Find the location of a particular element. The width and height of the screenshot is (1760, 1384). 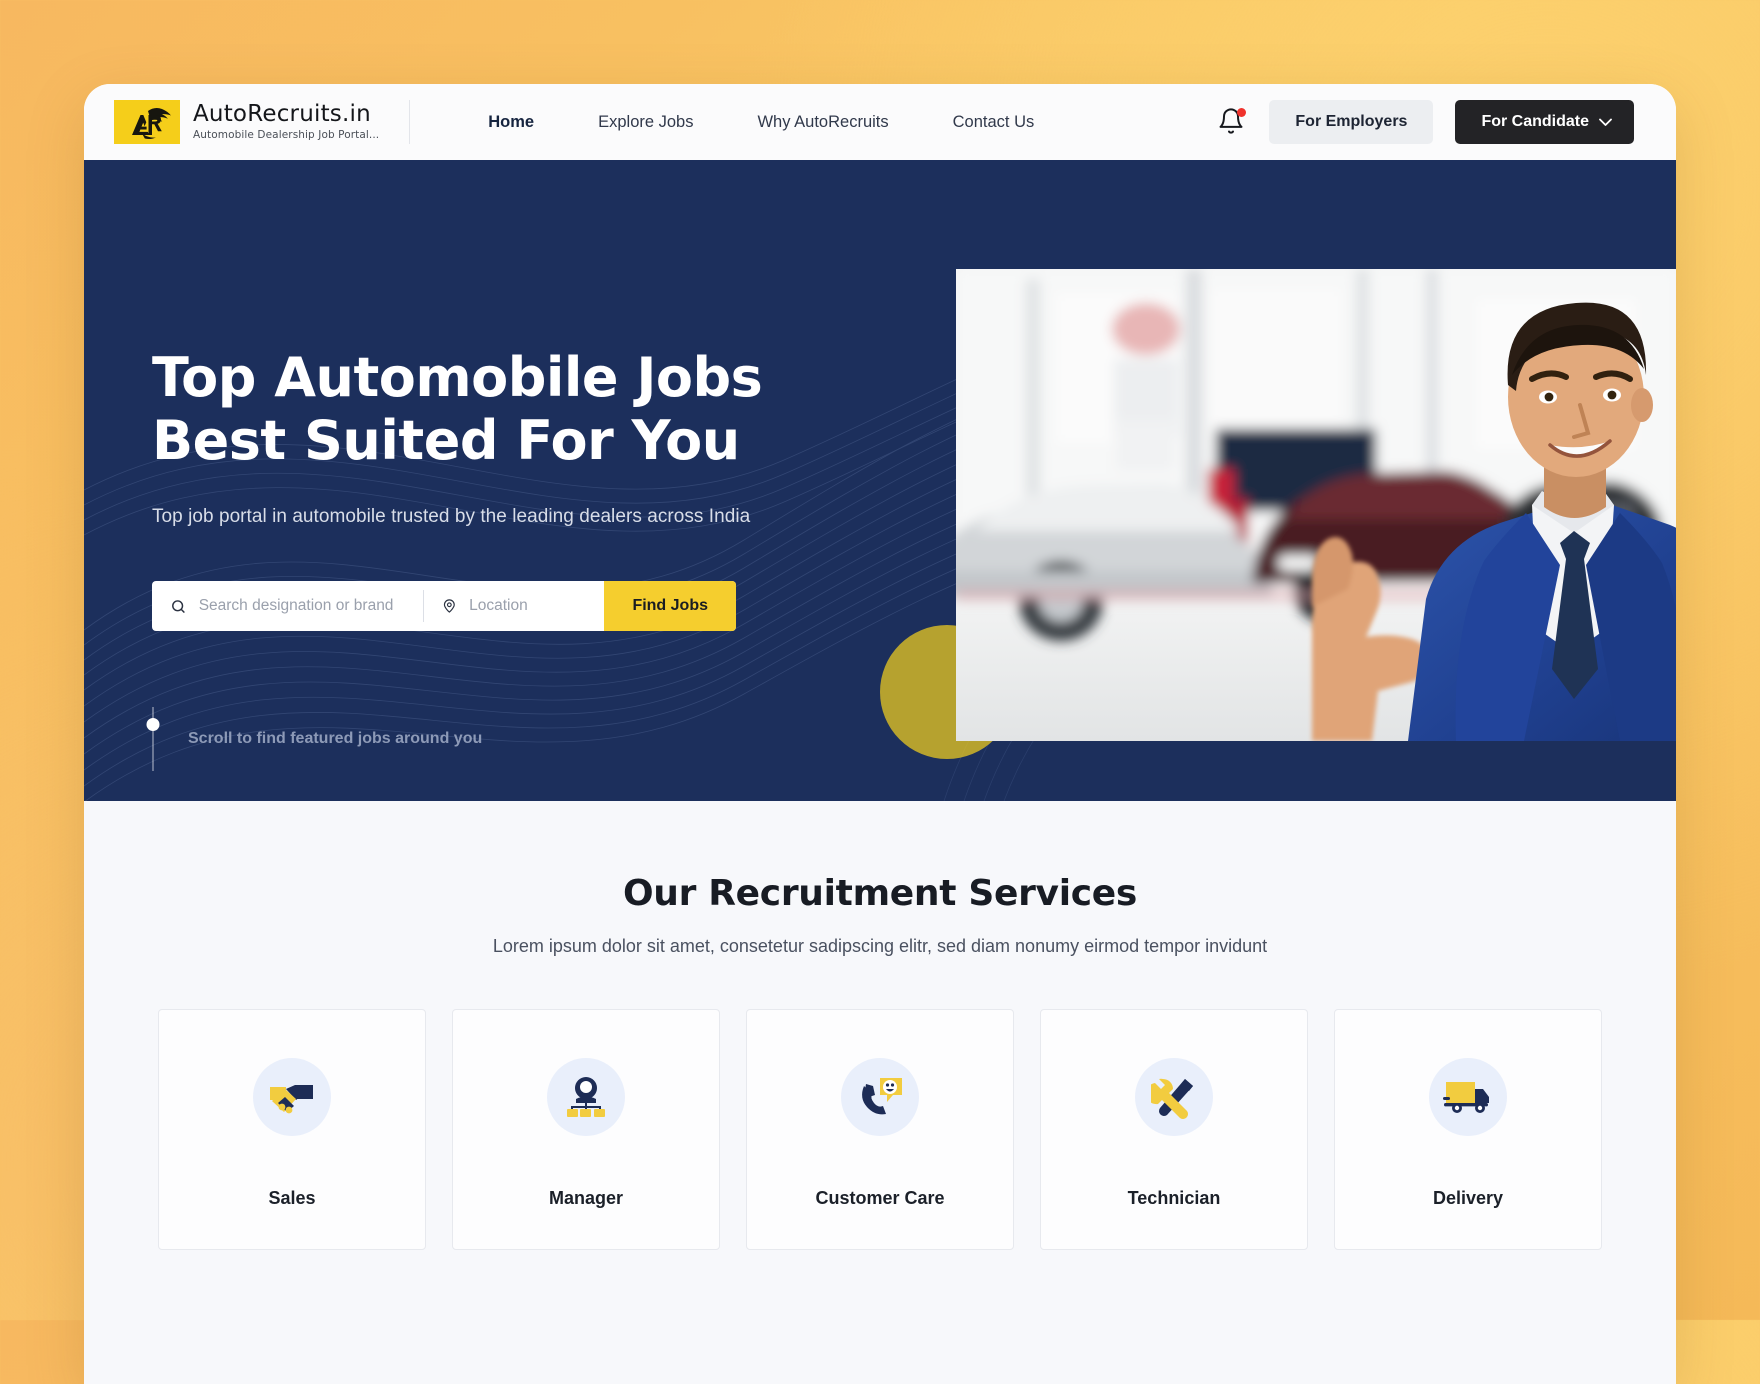

keyword-search-field is located at coordinates (287, 606).